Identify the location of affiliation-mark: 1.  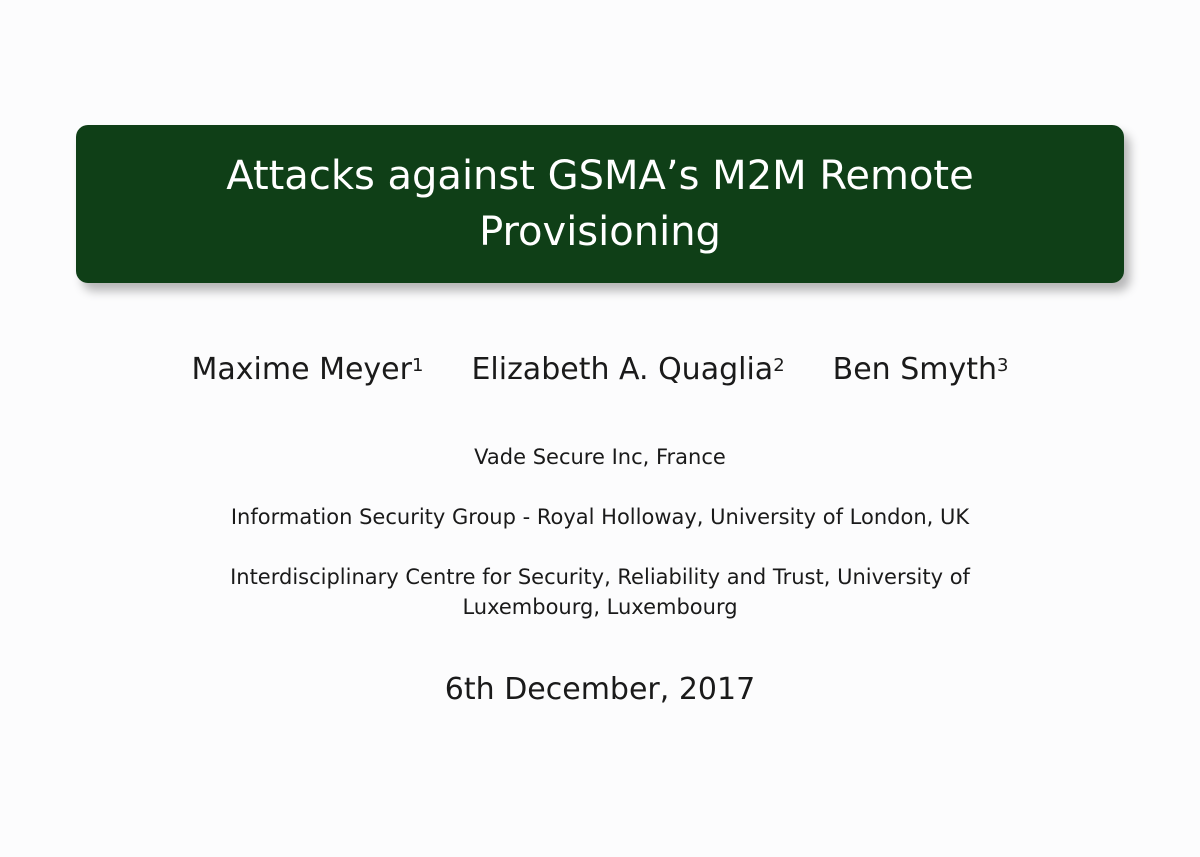
(417, 365).